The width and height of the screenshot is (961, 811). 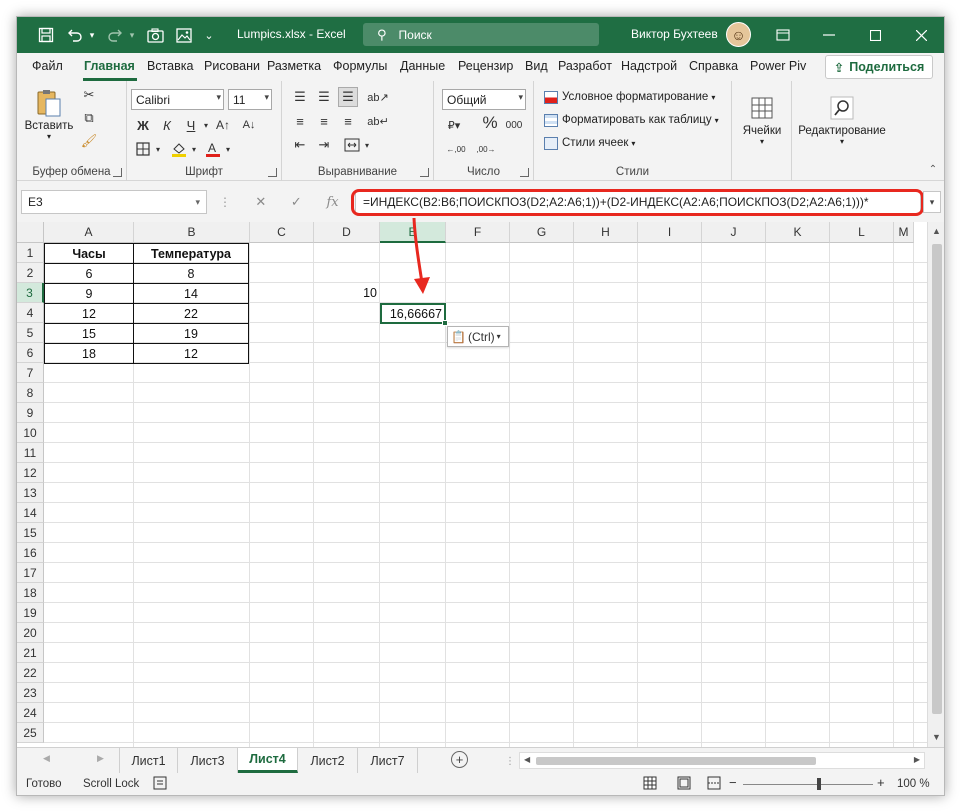 What do you see at coordinates (347, 232) in the screenshot?
I see `column-header-d: D` at bounding box center [347, 232].